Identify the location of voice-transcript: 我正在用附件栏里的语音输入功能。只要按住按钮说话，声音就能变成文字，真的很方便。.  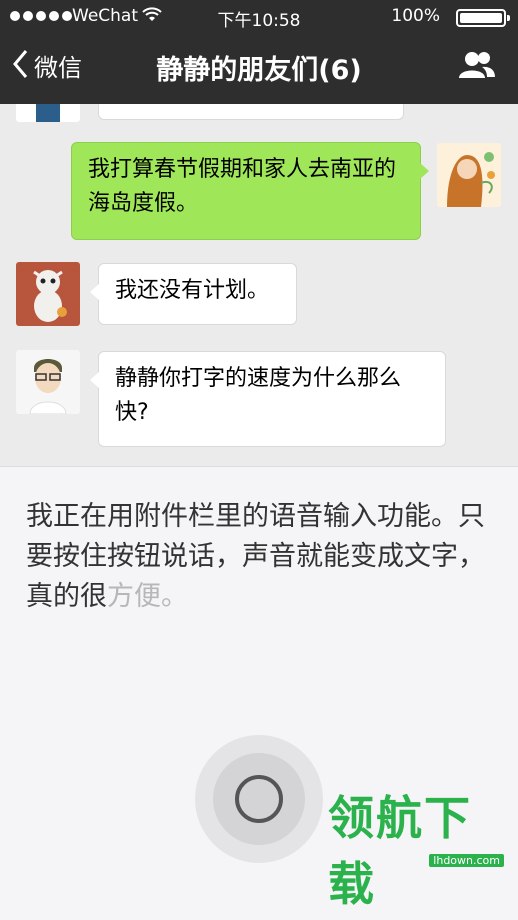
(261, 557).